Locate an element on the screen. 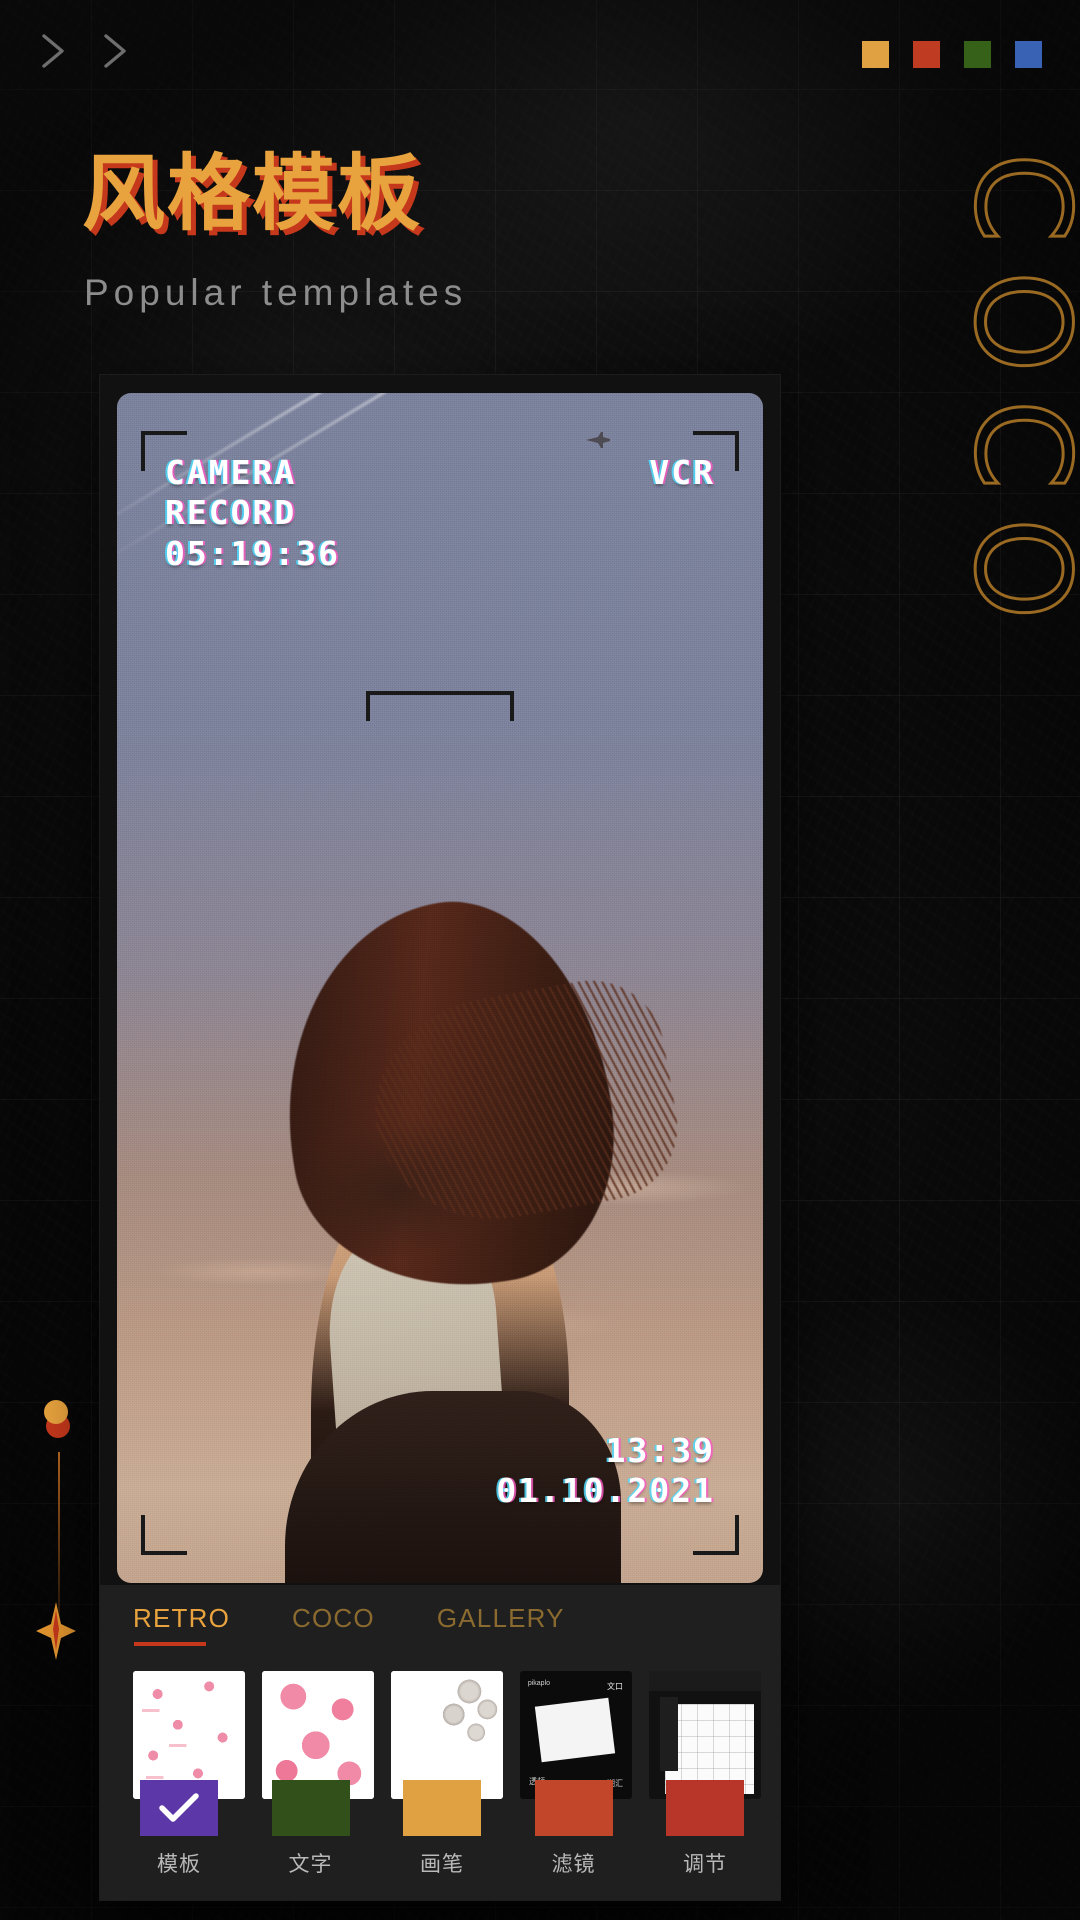 The height and width of the screenshot is (1920, 1080). vcr-overlay-left: CAMERA RECORD 05:19:36 is located at coordinates (252, 513).